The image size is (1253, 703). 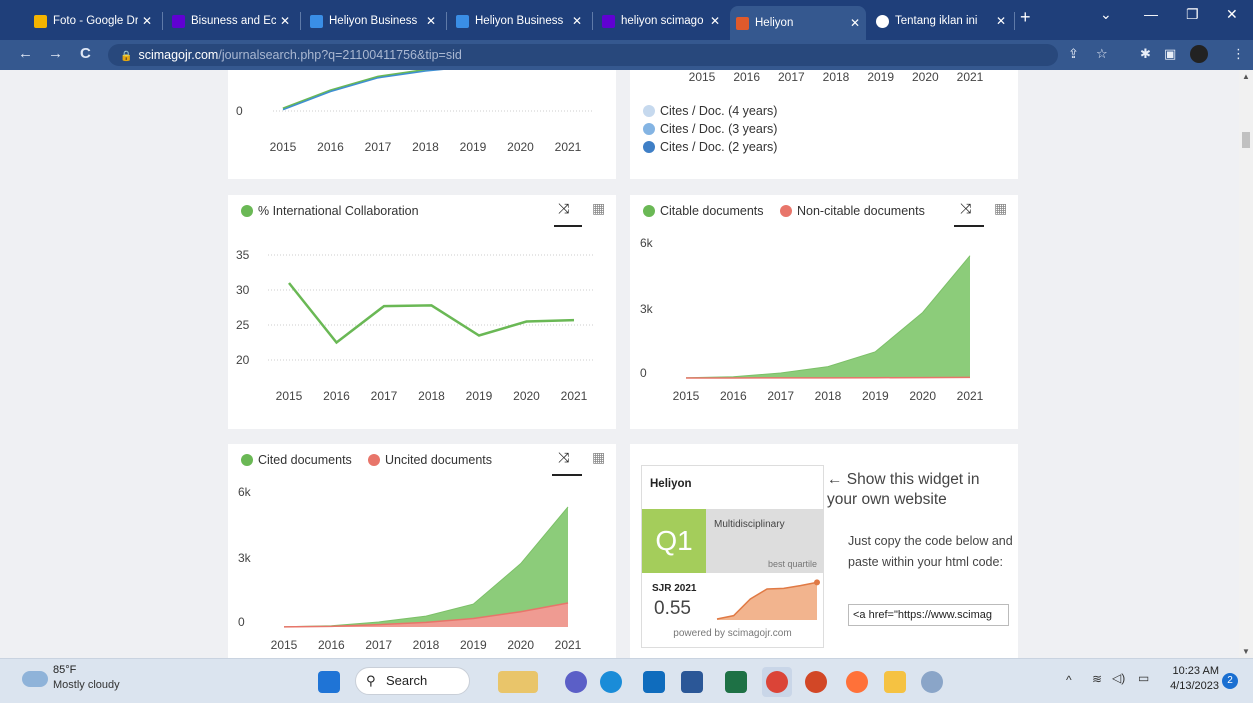 I want to click on page-scrollbar: ▲ ▼, so click(x=1246, y=364).